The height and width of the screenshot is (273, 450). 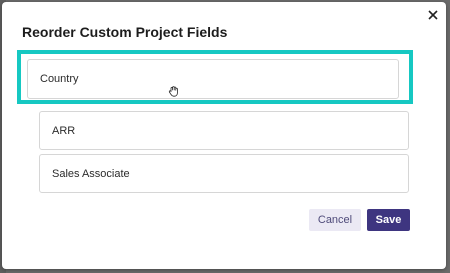 What do you see at coordinates (64, 130) in the screenshot?
I see `field-label: ARR` at bounding box center [64, 130].